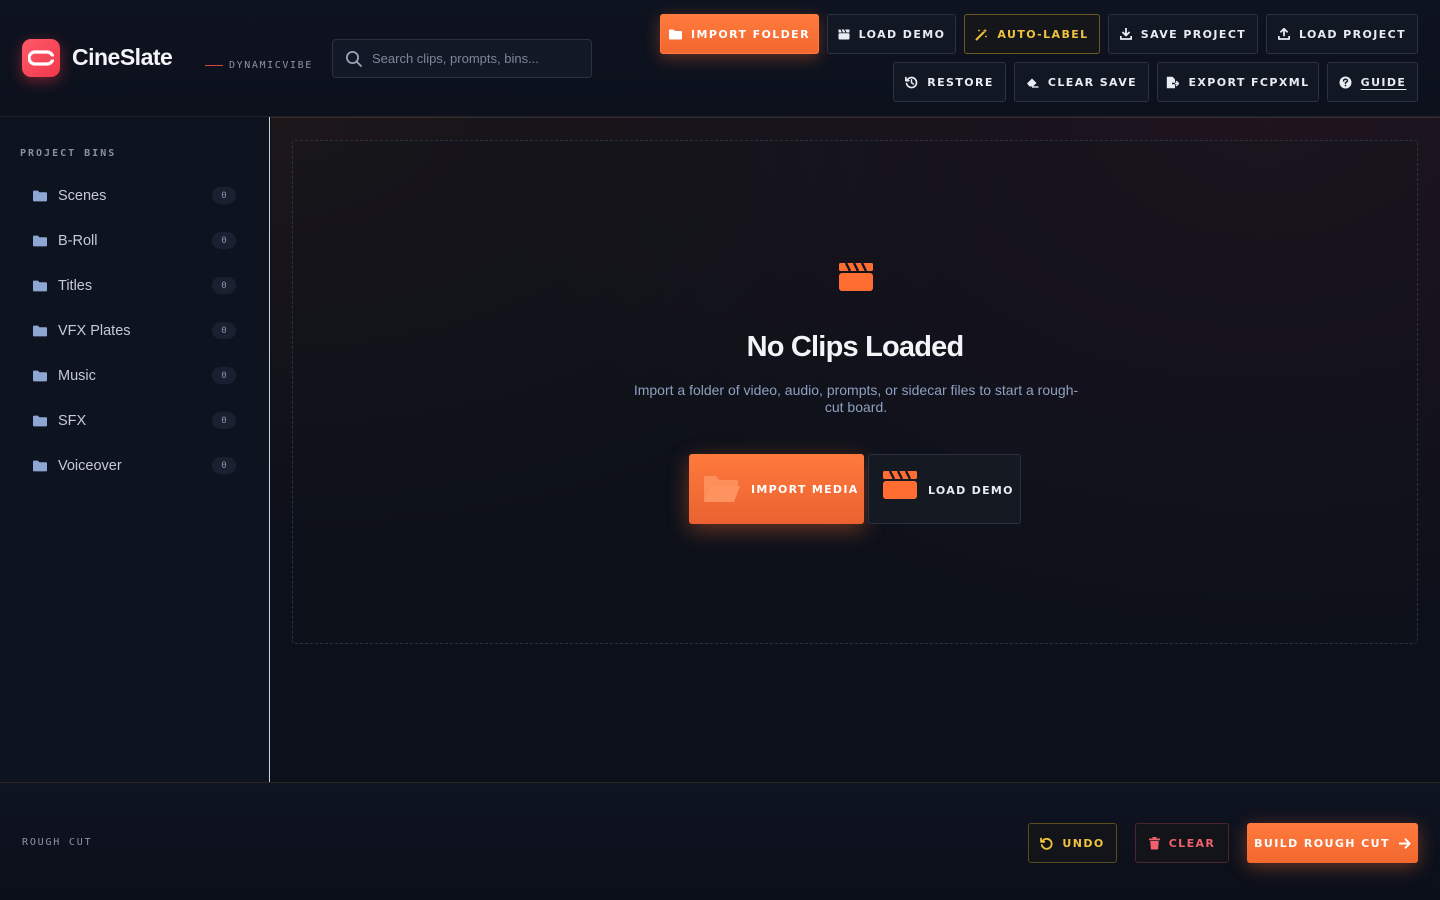  Describe the element at coordinates (1342, 34) in the screenshot. I see `load-project-button: LOAD PROJECT` at that location.